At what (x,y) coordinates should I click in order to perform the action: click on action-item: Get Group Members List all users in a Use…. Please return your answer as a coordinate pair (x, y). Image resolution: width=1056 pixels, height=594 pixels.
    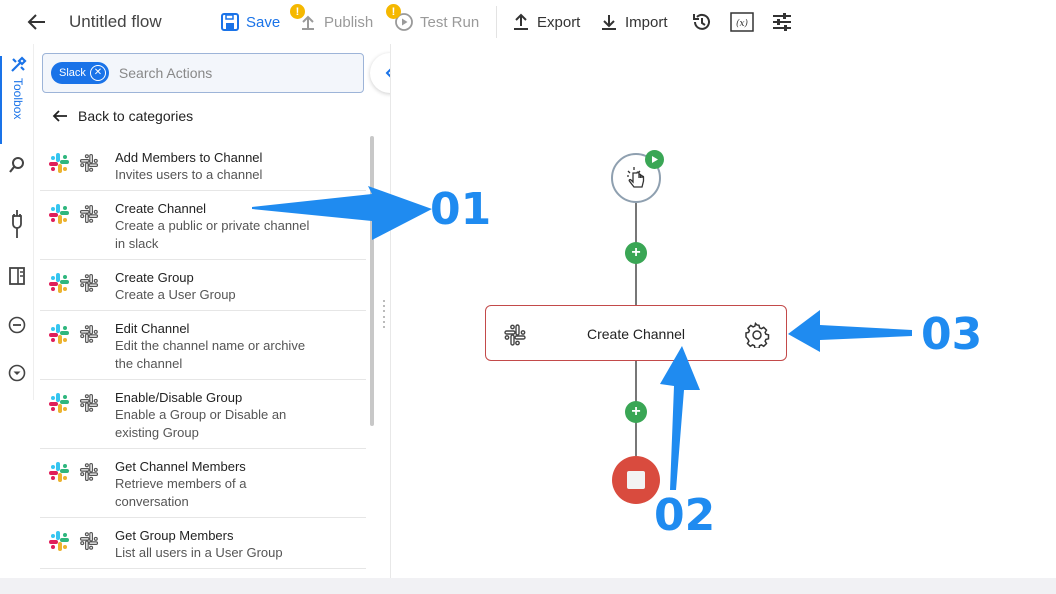
    Looking at the image, I should click on (203, 543).